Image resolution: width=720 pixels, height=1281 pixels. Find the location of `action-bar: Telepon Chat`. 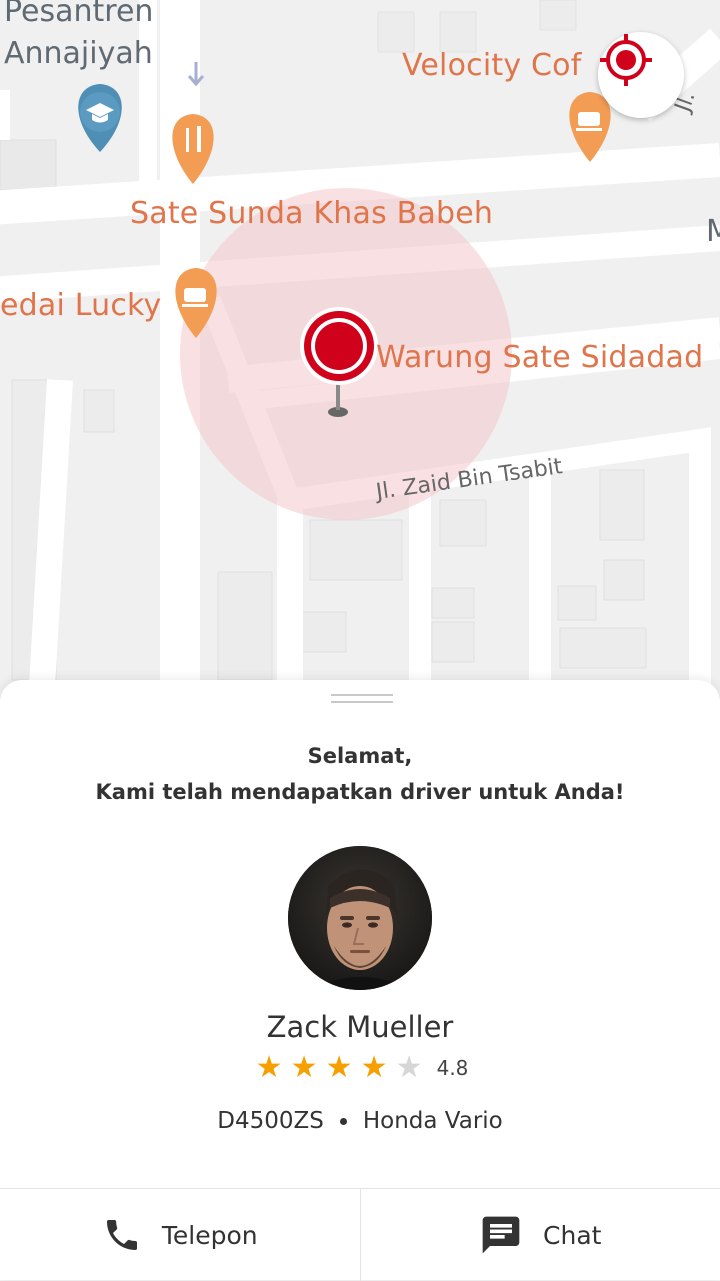

action-bar: Telepon Chat is located at coordinates (360, 1234).